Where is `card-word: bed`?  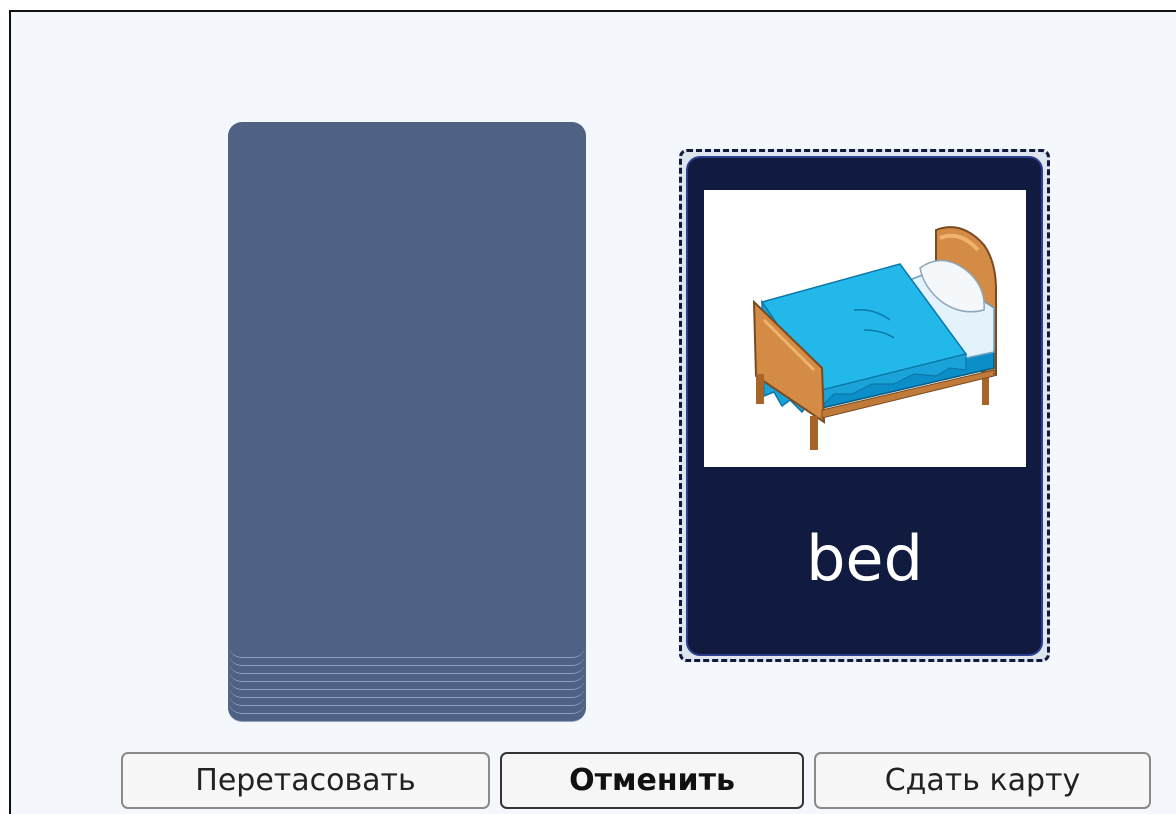
card-word: bed is located at coordinates (864, 558).